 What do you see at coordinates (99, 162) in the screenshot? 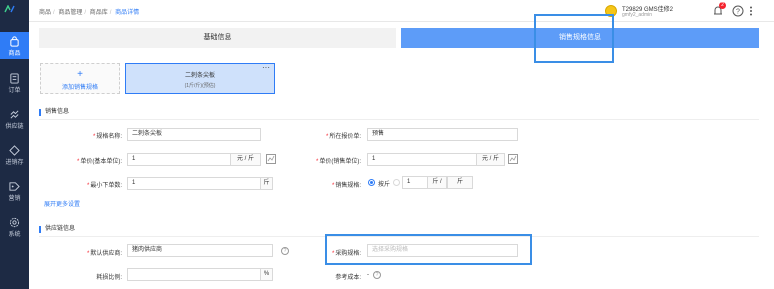
I see `unit-price-base-label: *单价(基本单位):` at bounding box center [99, 162].